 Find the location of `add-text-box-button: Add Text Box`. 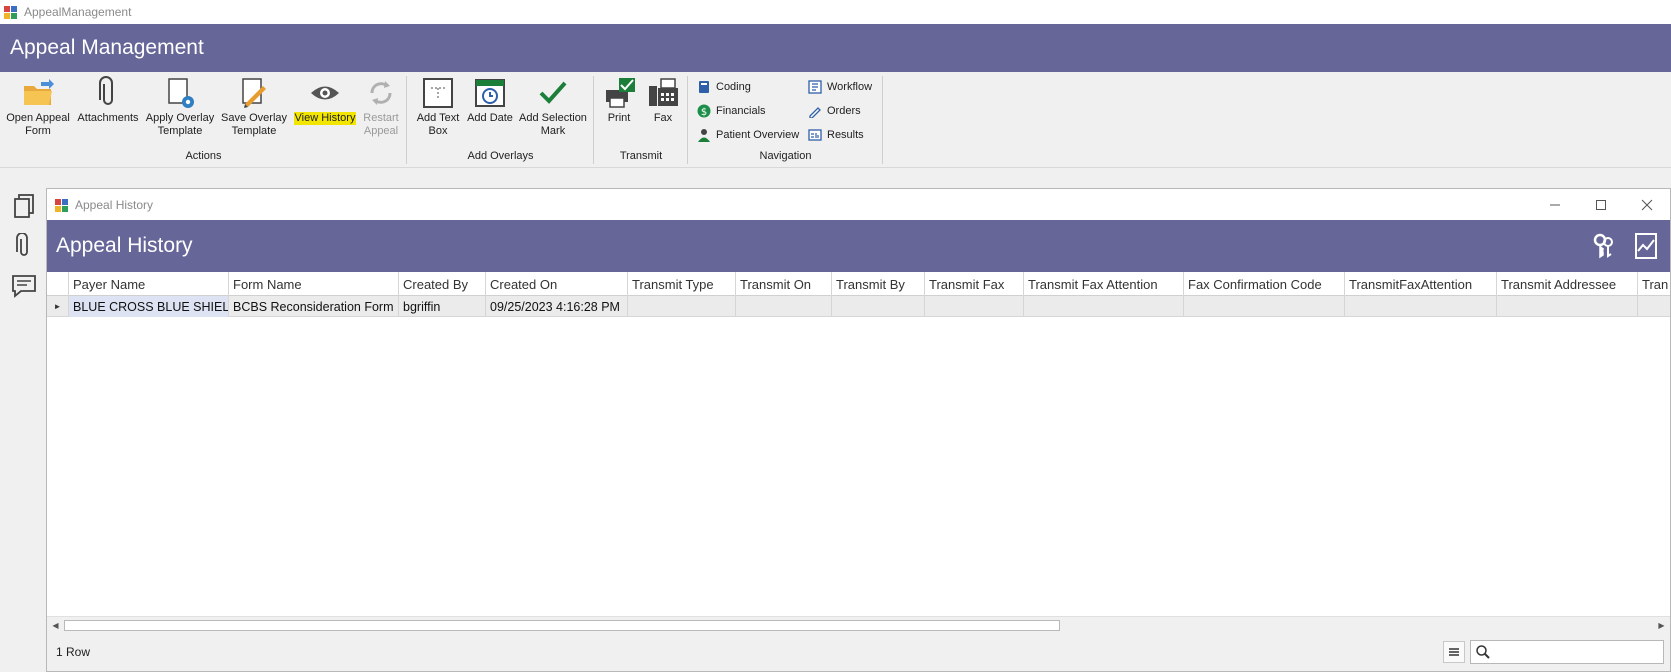

add-text-box-button: Add Text Box is located at coordinates (438, 107).